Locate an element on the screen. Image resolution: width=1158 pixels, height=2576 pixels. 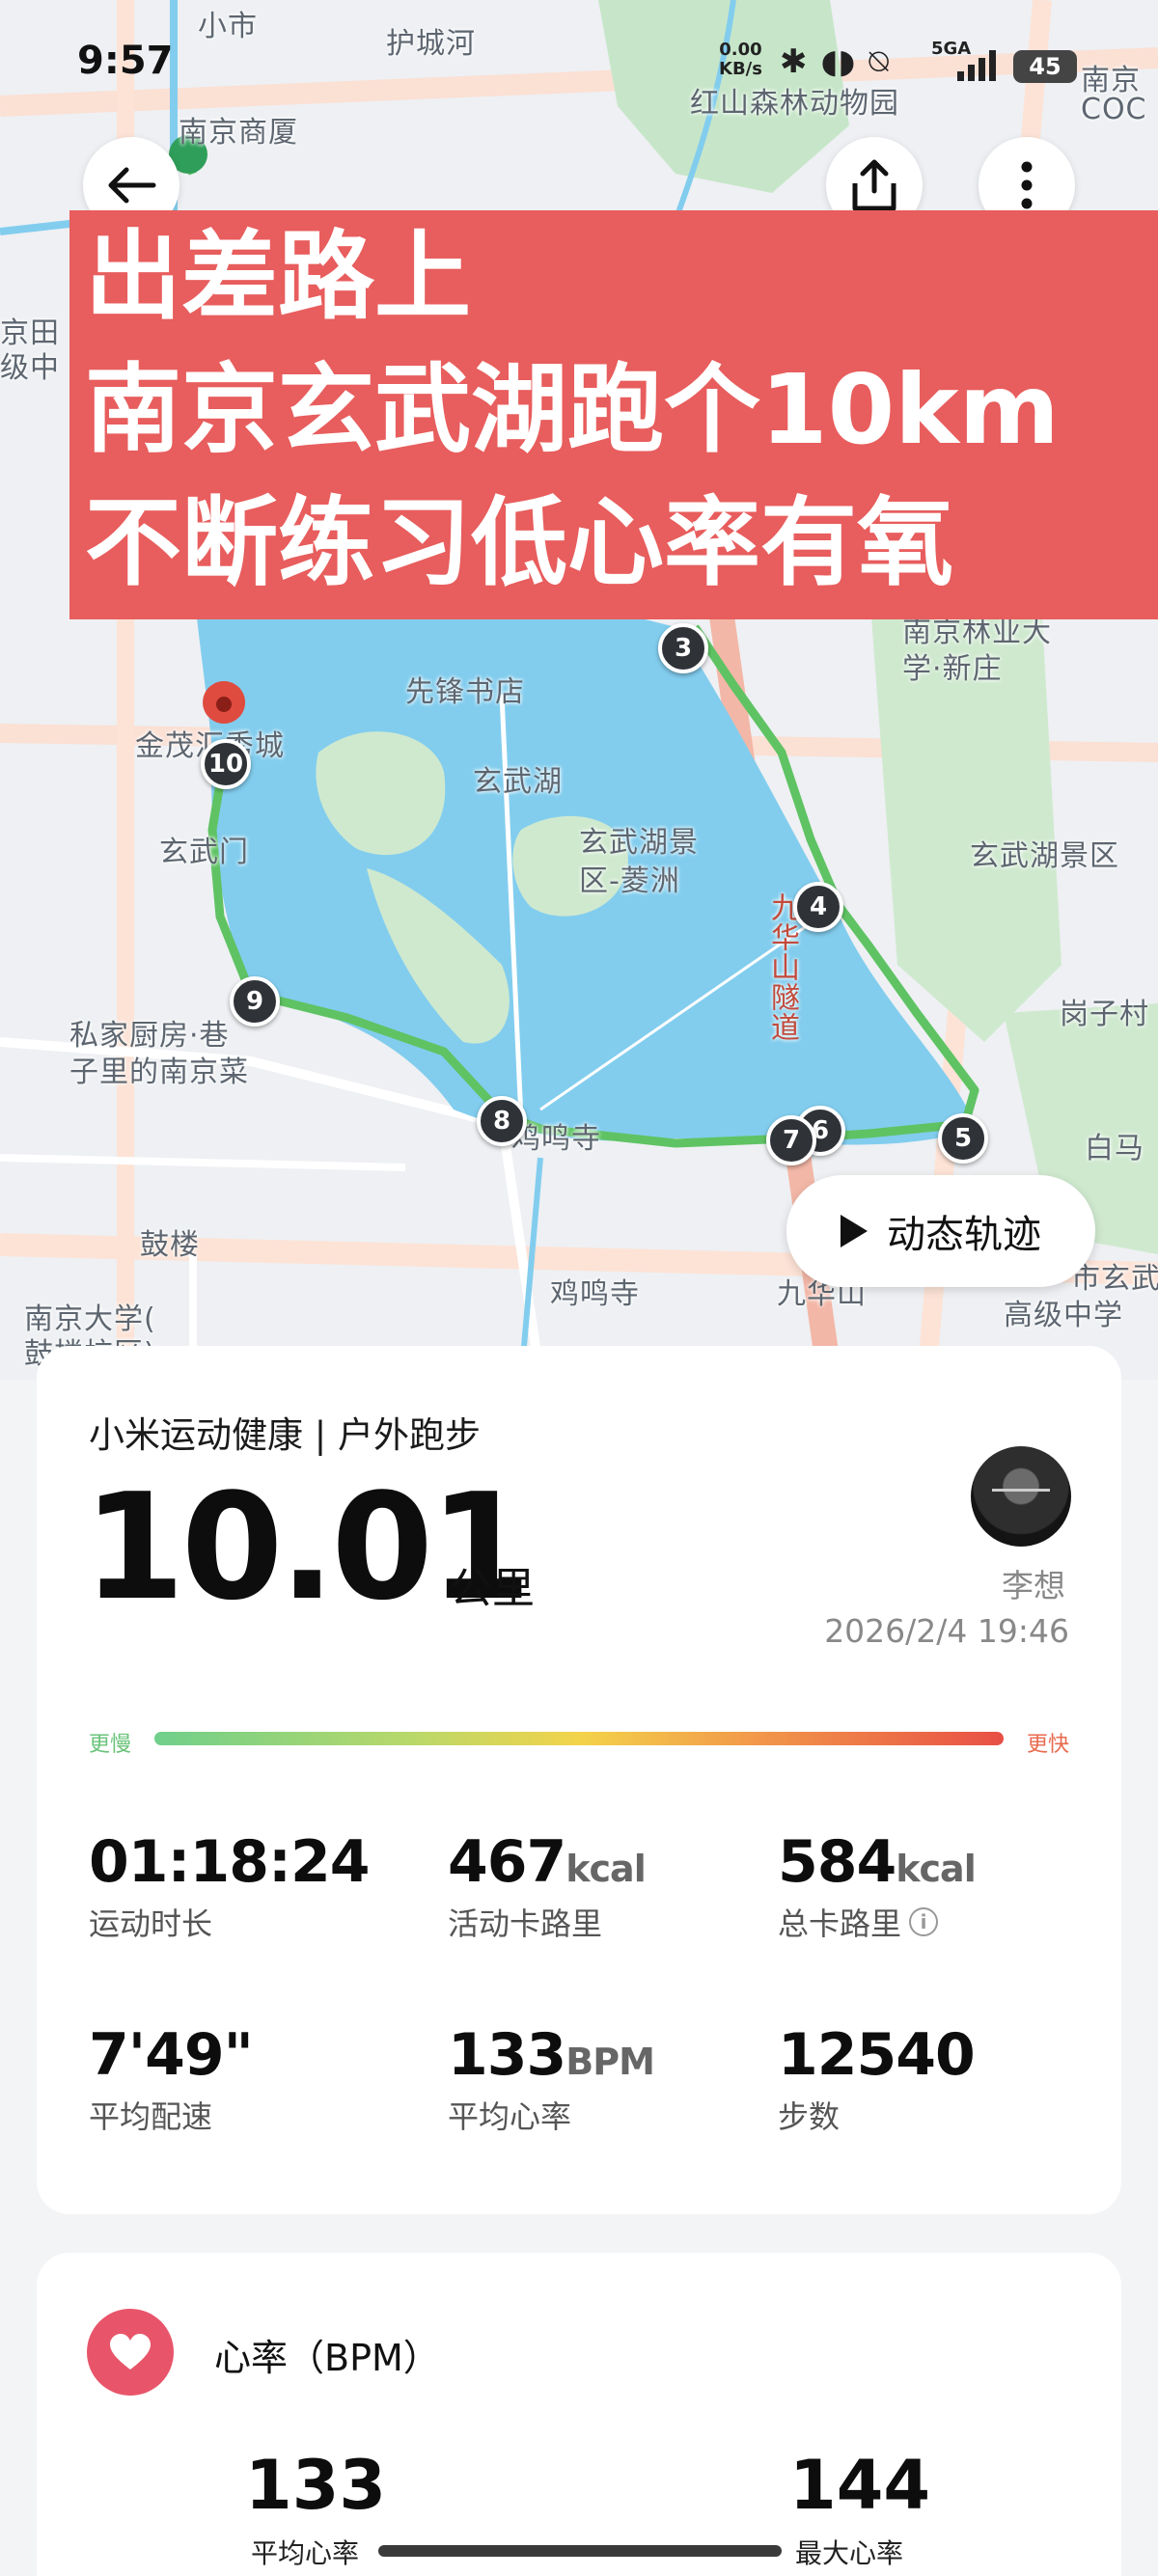
km-marker: 10 is located at coordinates (226, 764).